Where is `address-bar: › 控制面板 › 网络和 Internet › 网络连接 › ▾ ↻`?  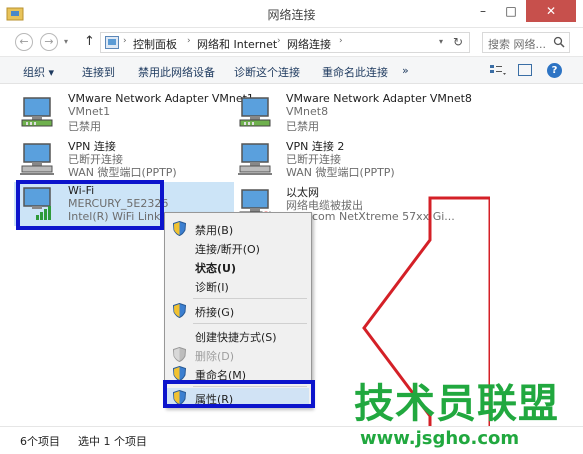 address-bar: › 控制面板 › 网络和 Internet › 网络连接 › ▾ ↻ is located at coordinates (285, 42).